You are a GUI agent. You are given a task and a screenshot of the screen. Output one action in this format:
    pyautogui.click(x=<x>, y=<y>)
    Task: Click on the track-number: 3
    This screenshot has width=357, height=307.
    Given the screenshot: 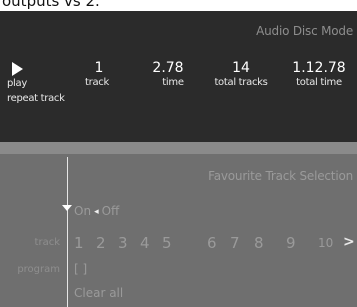 What is the action you would take?
    pyautogui.click(x=123, y=243)
    